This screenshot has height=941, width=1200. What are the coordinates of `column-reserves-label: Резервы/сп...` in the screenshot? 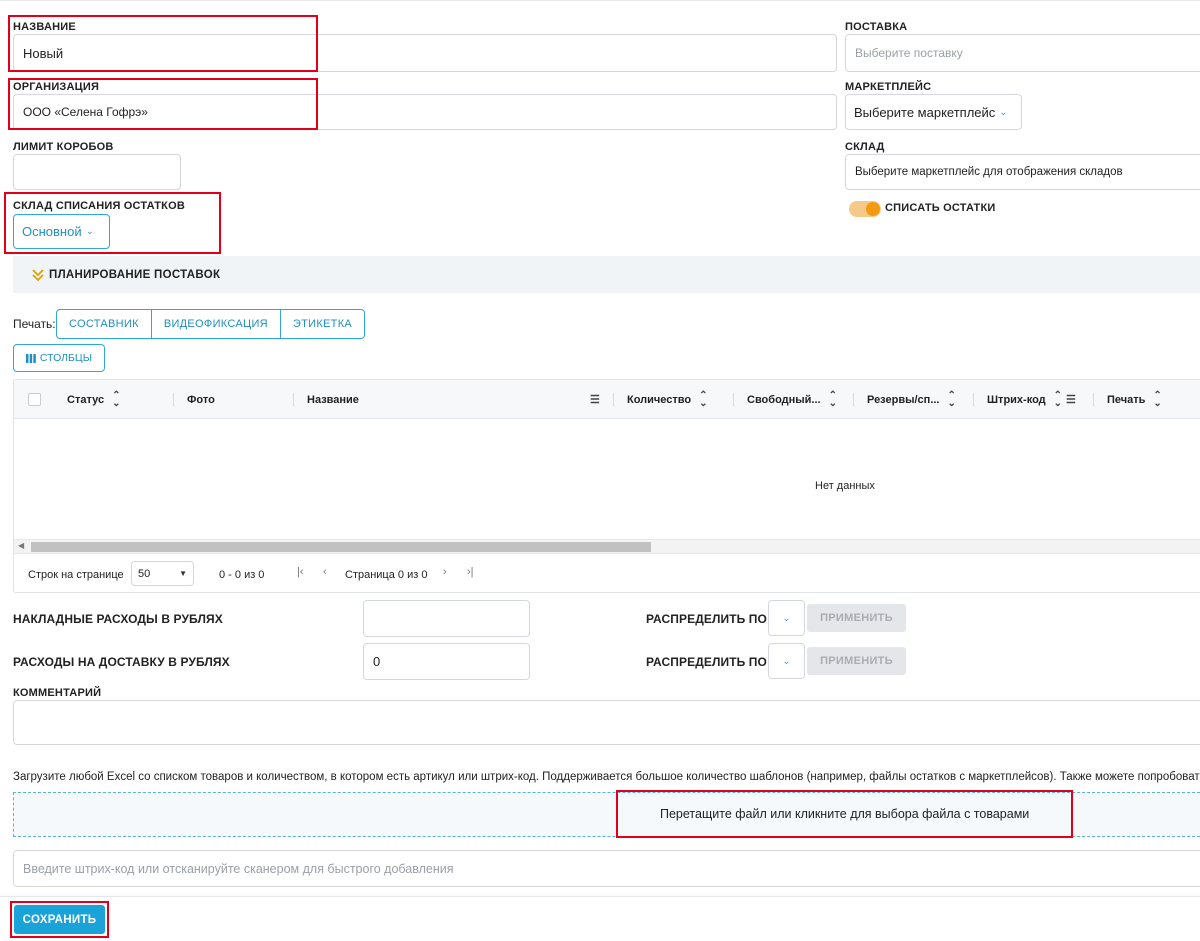 It's located at (903, 399).